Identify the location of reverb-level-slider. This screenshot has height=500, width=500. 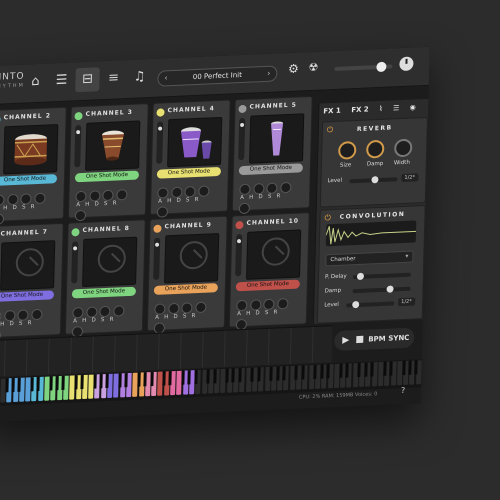
(373, 180).